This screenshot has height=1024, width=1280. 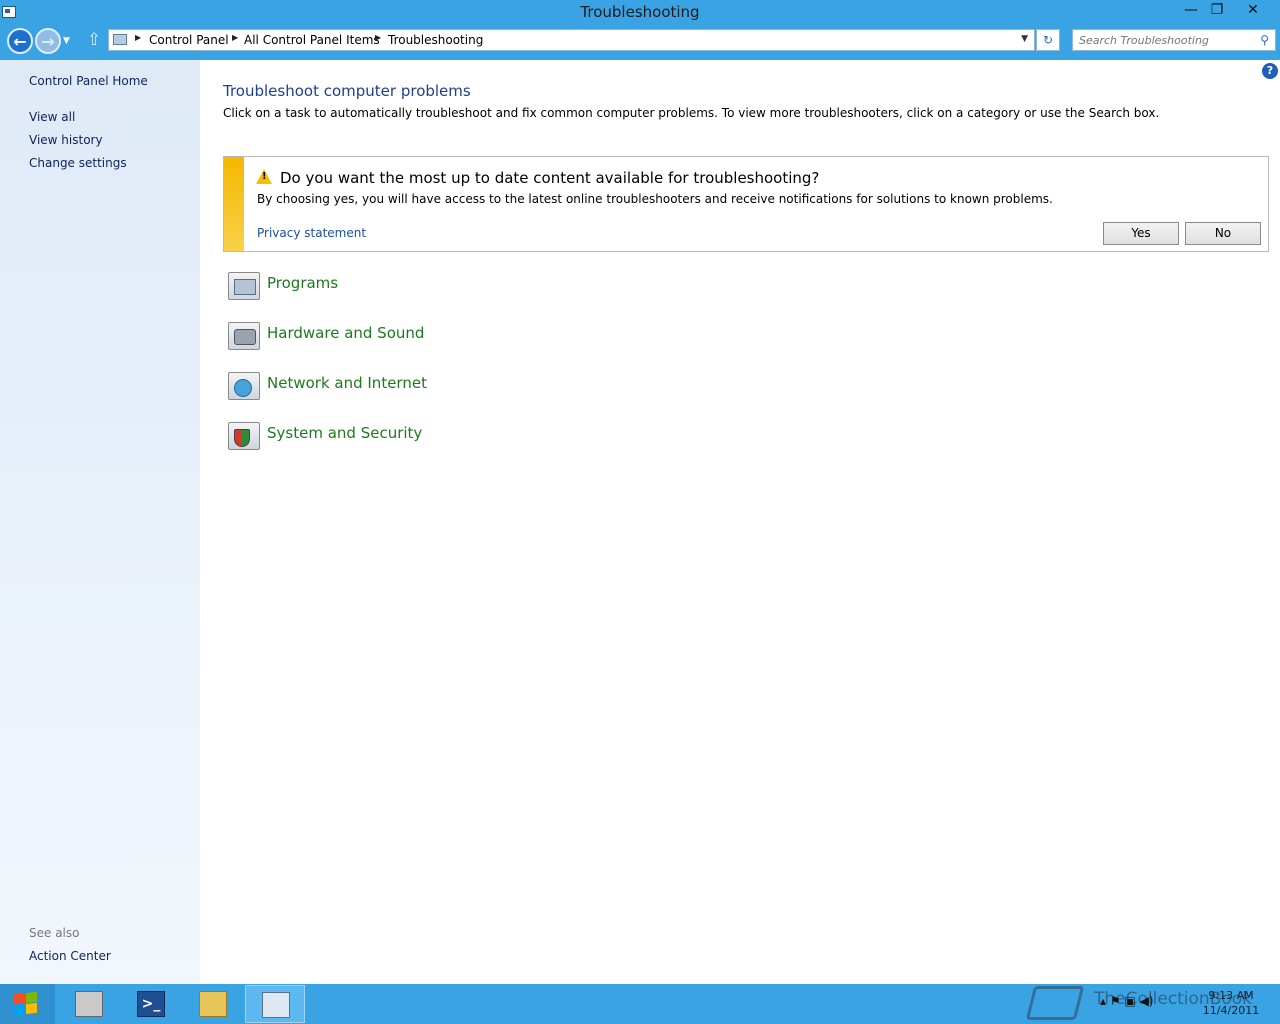 I want to click on taskbar-file-explorer, so click(x=213, y=1004).